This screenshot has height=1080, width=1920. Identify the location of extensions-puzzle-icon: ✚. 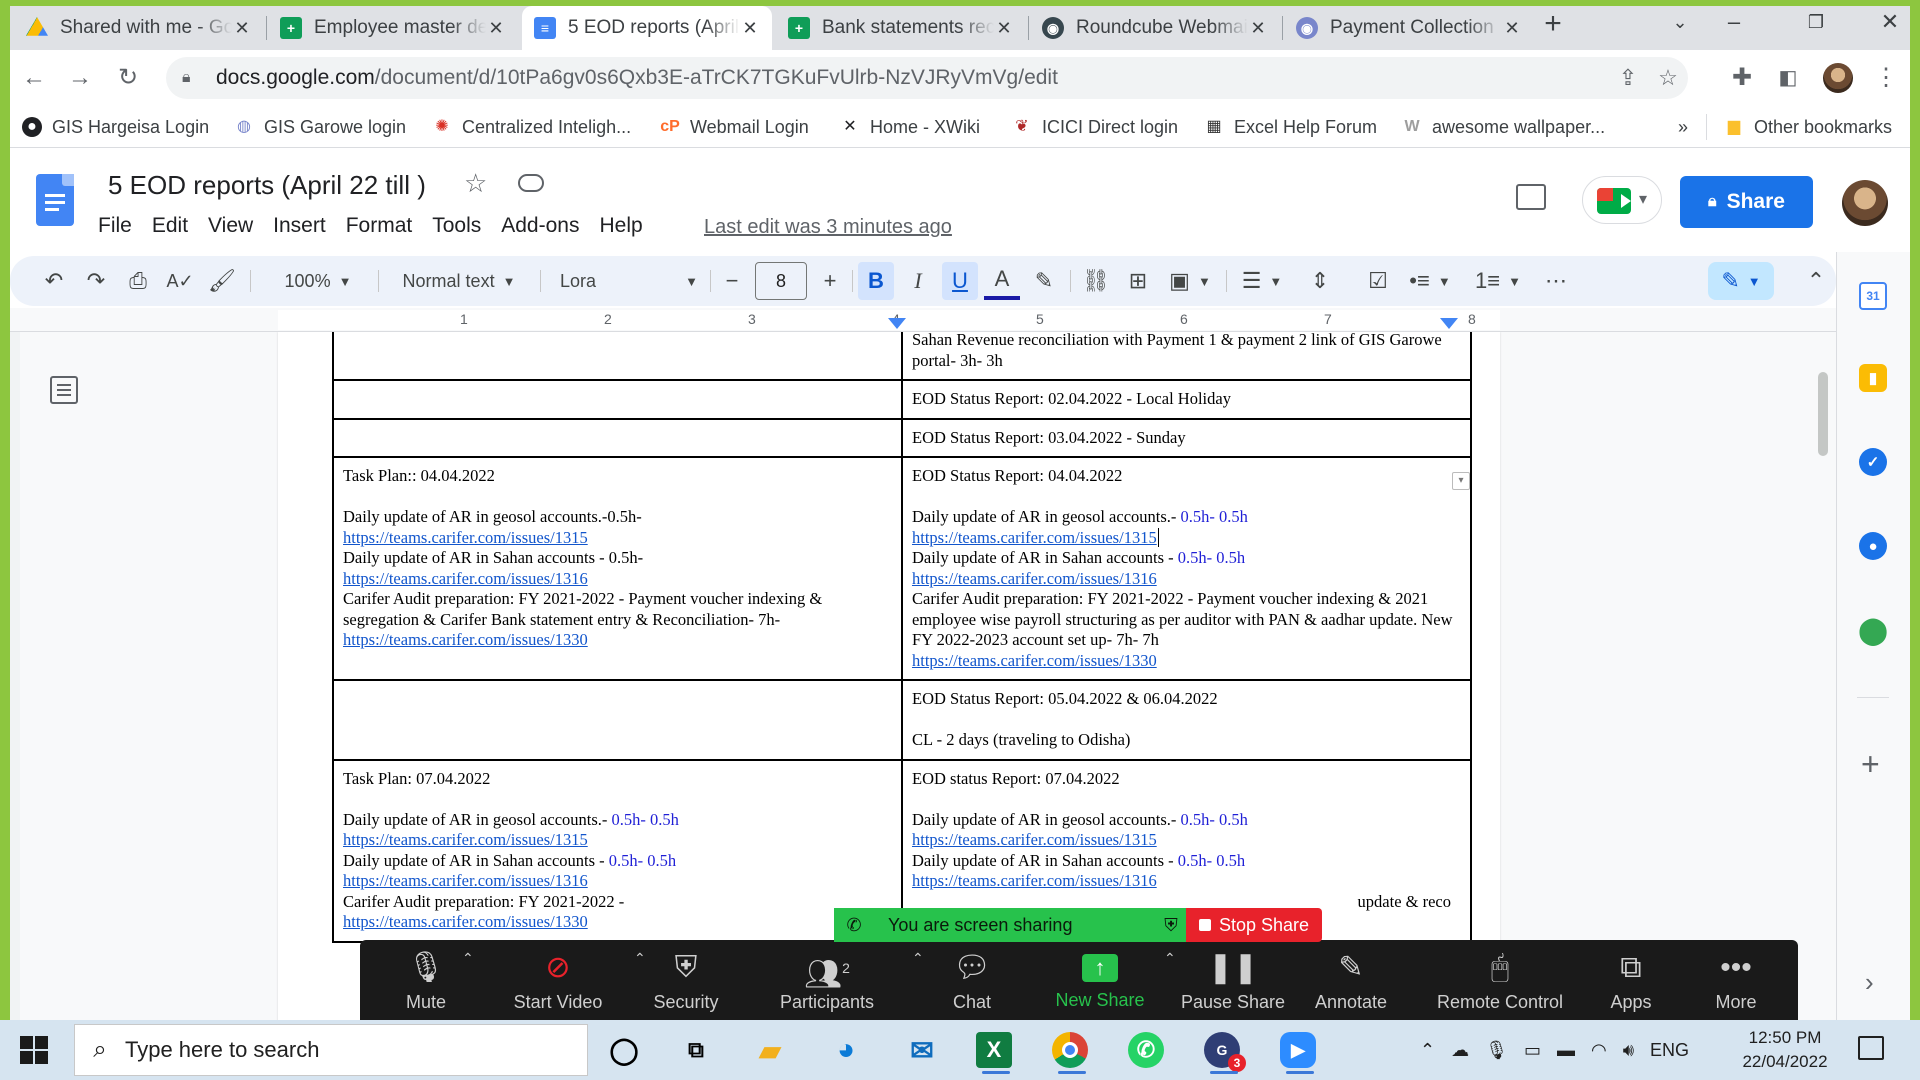
(1742, 78).